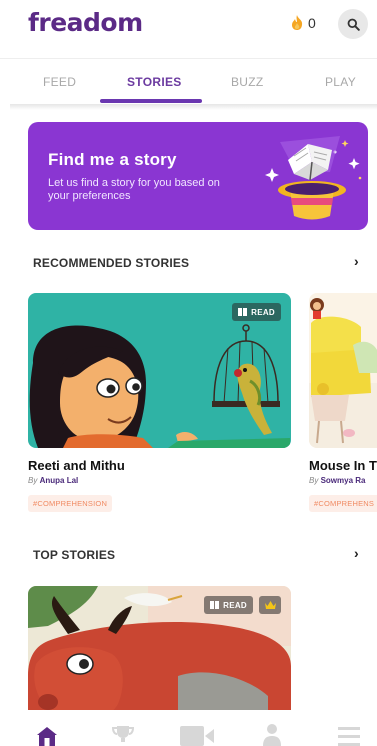 The height and width of the screenshot is (746, 377). What do you see at coordinates (188, 81) in the screenshot?
I see `top-tabs: FEED STORIES BUZZ PLAY` at bounding box center [188, 81].